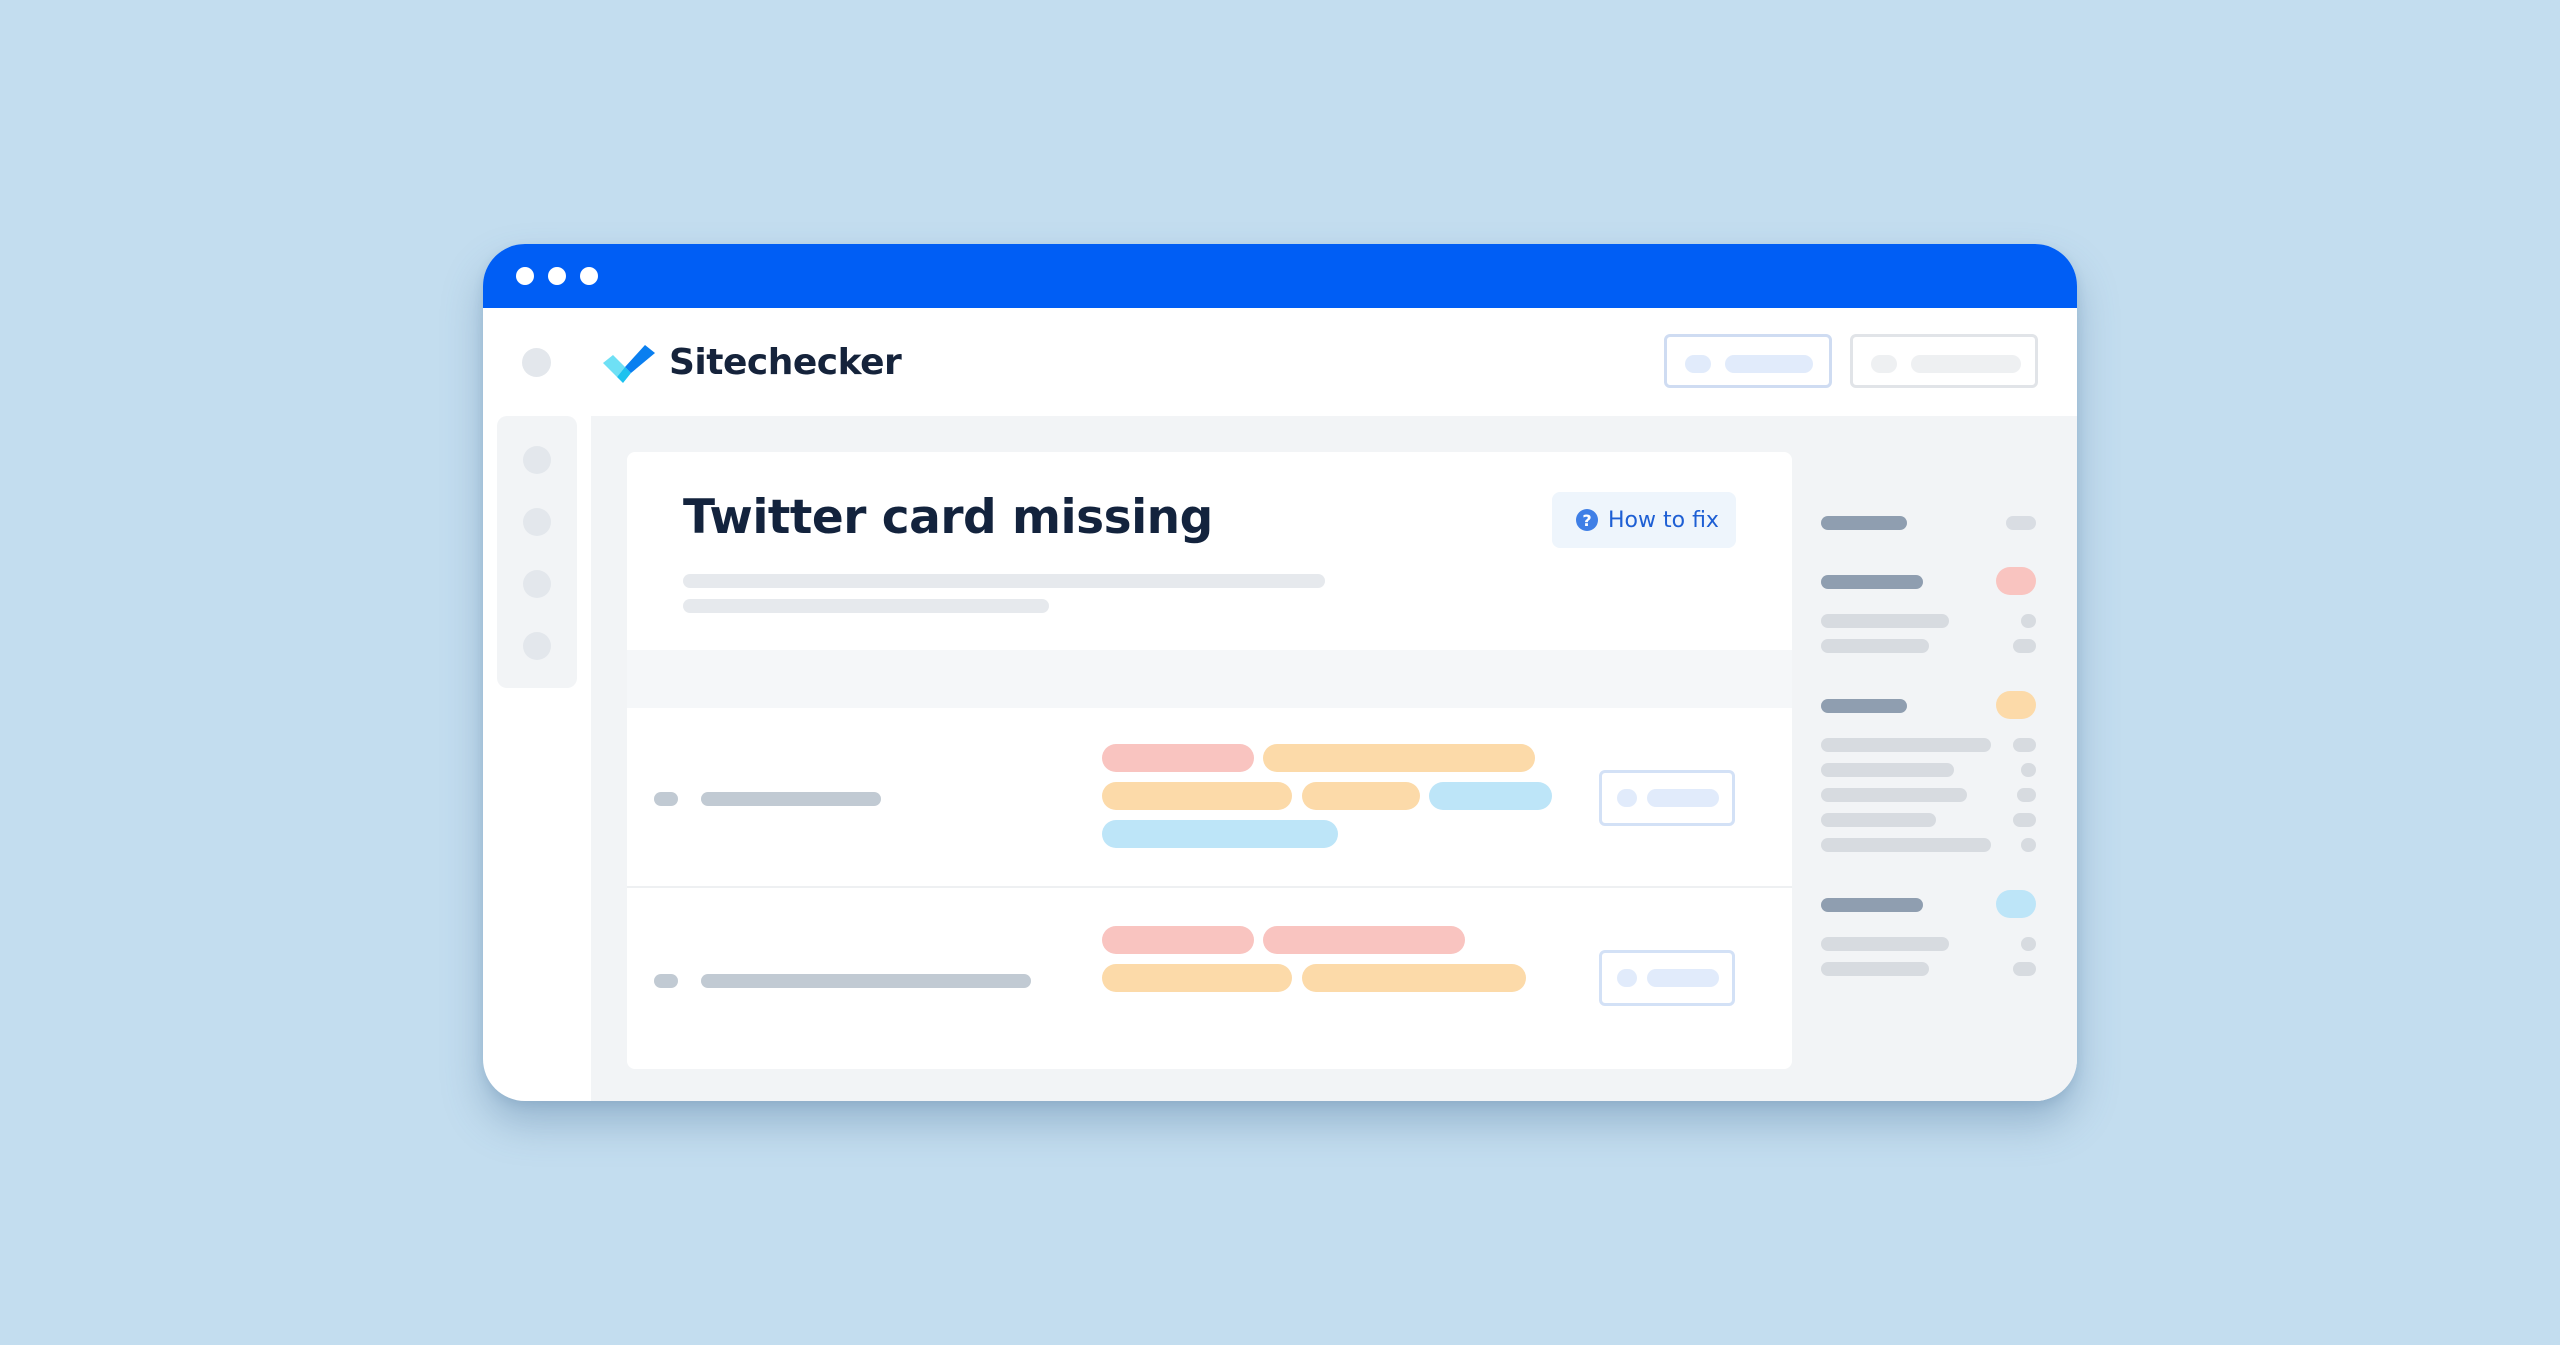  Describe the element at coordinates (2016, 581) in the screenshot. I see `errors-badge` at that location.